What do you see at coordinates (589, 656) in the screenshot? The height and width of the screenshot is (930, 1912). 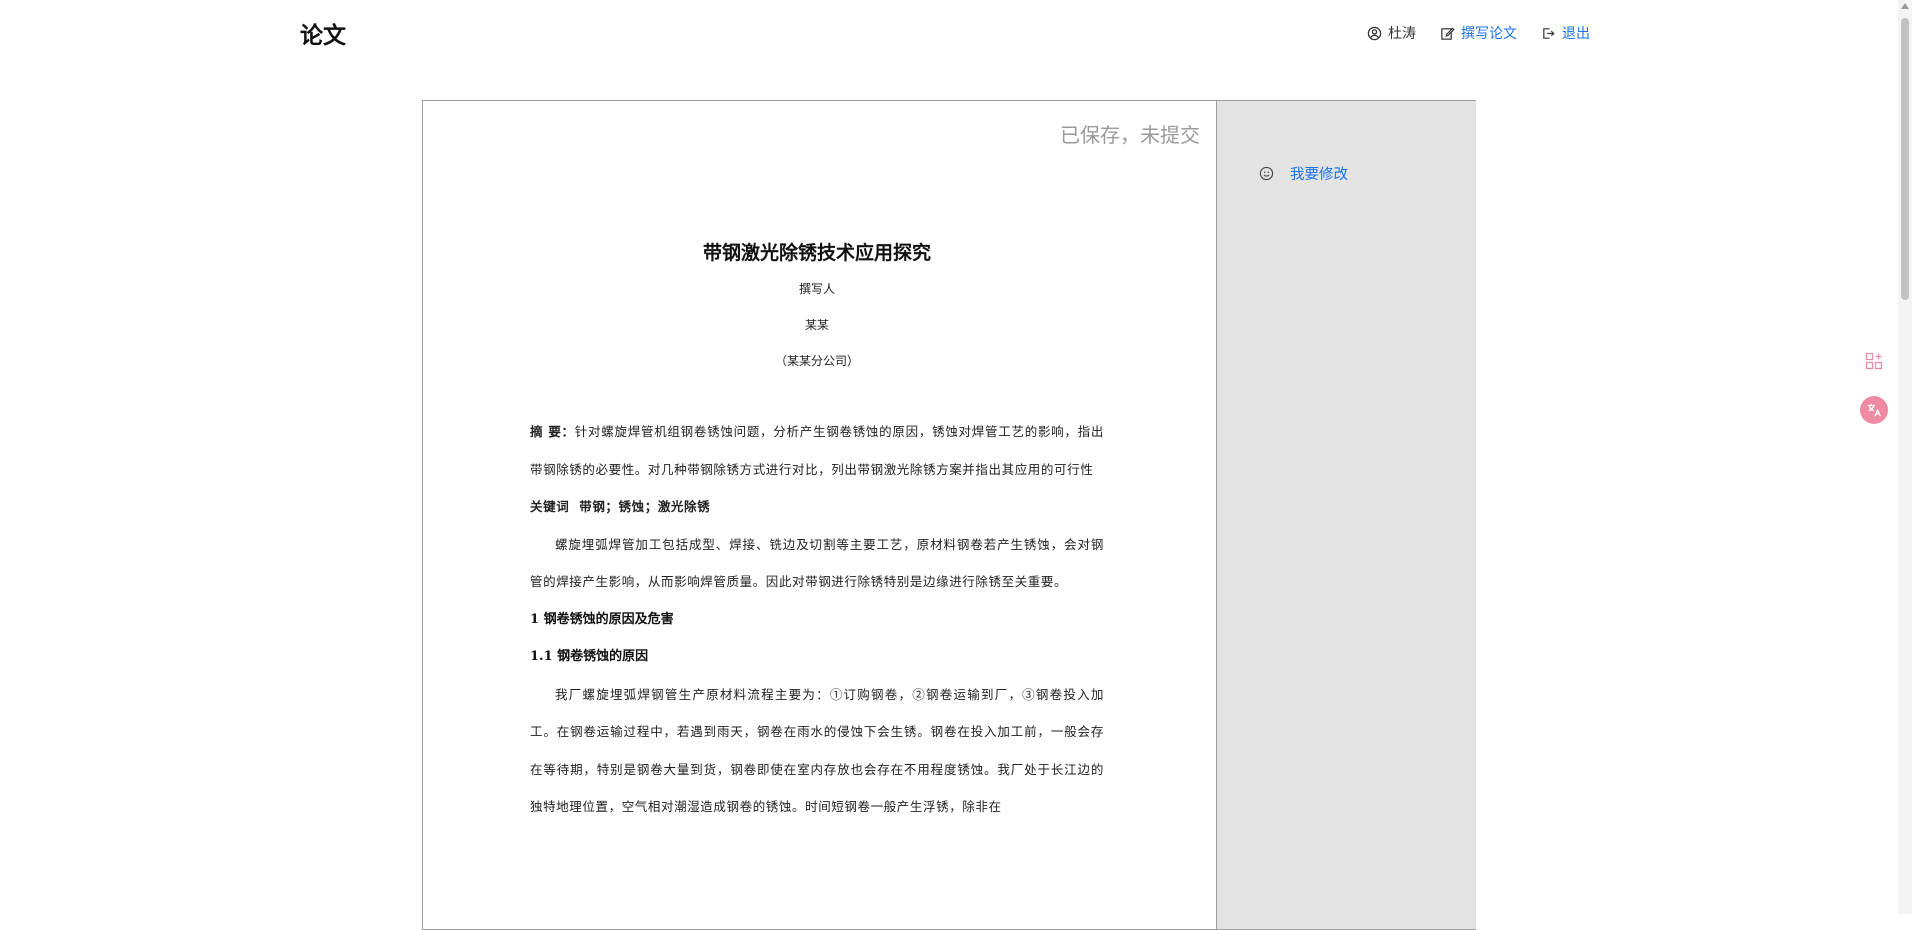 I see `subsection-heading: 1.1 钢卷锈蚀的原因` at bounding box center [589, 656].